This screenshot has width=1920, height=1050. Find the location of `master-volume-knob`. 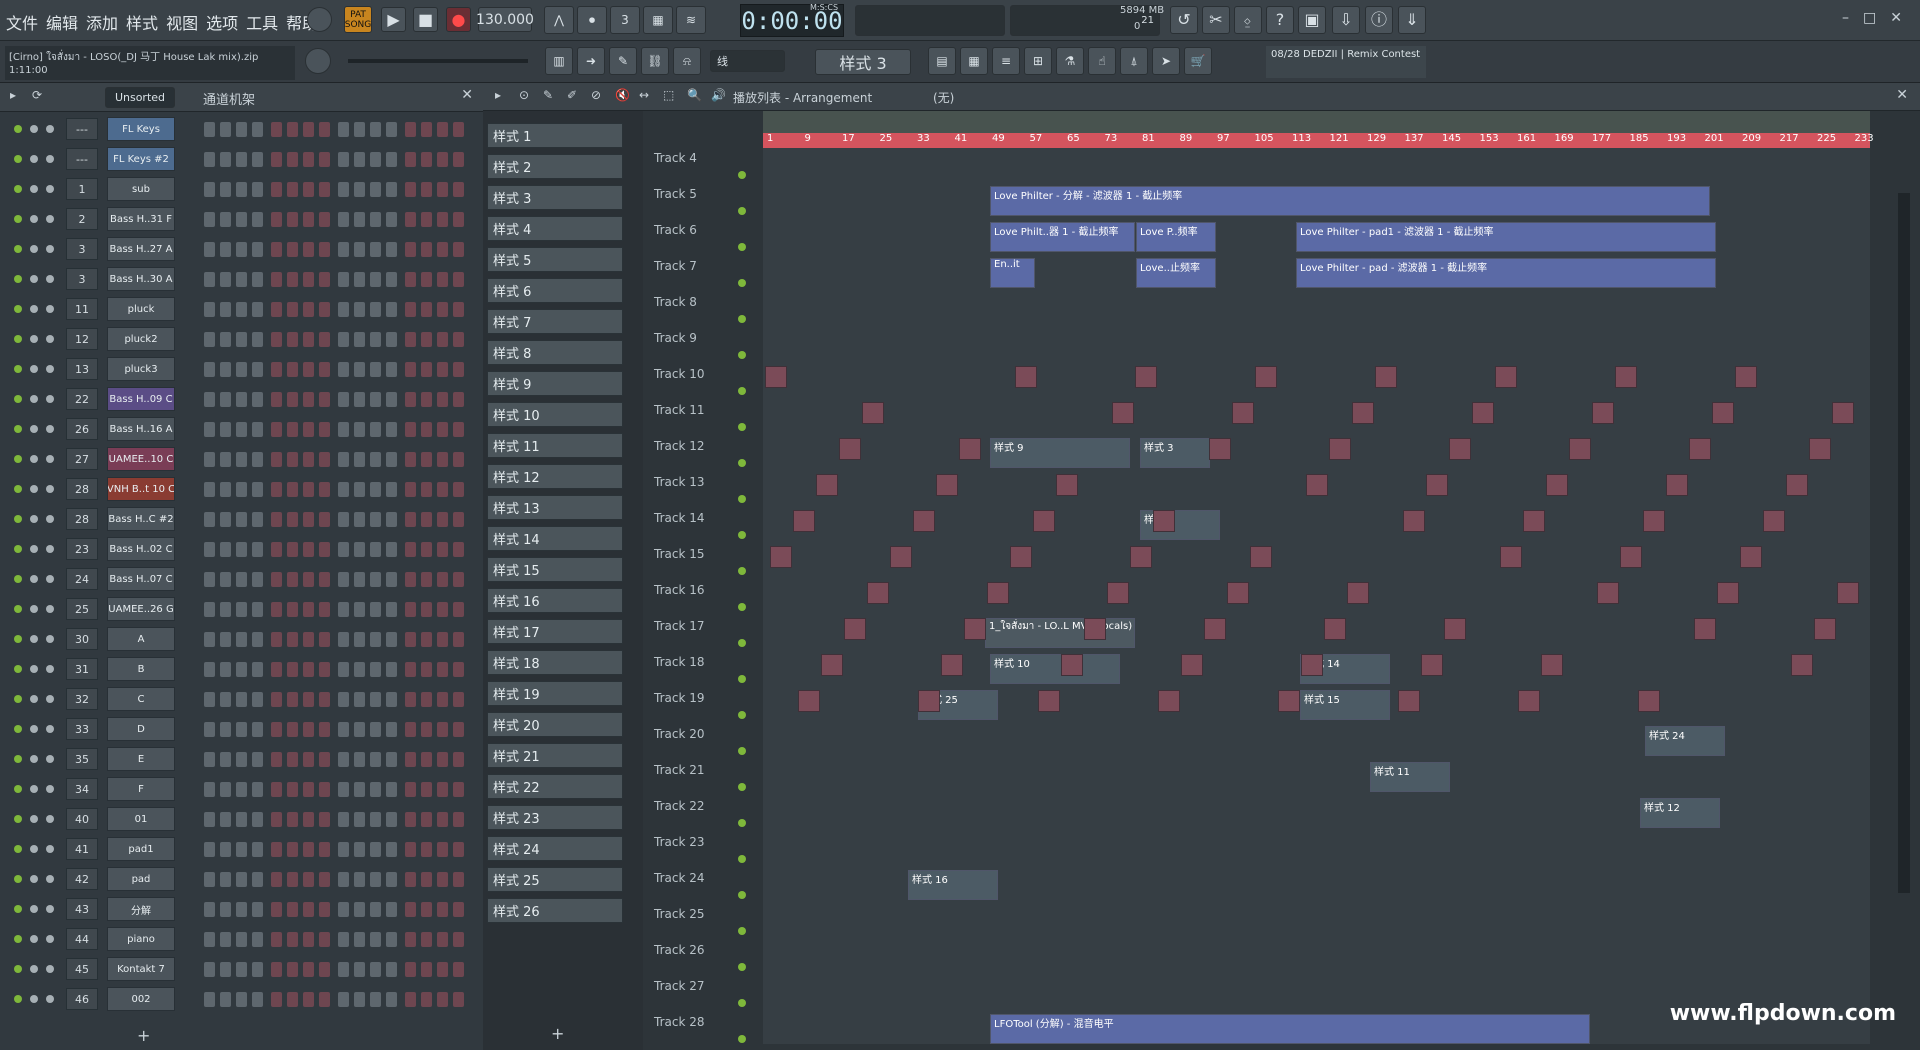

master-volume-knob is located at coordinates (319, 19).